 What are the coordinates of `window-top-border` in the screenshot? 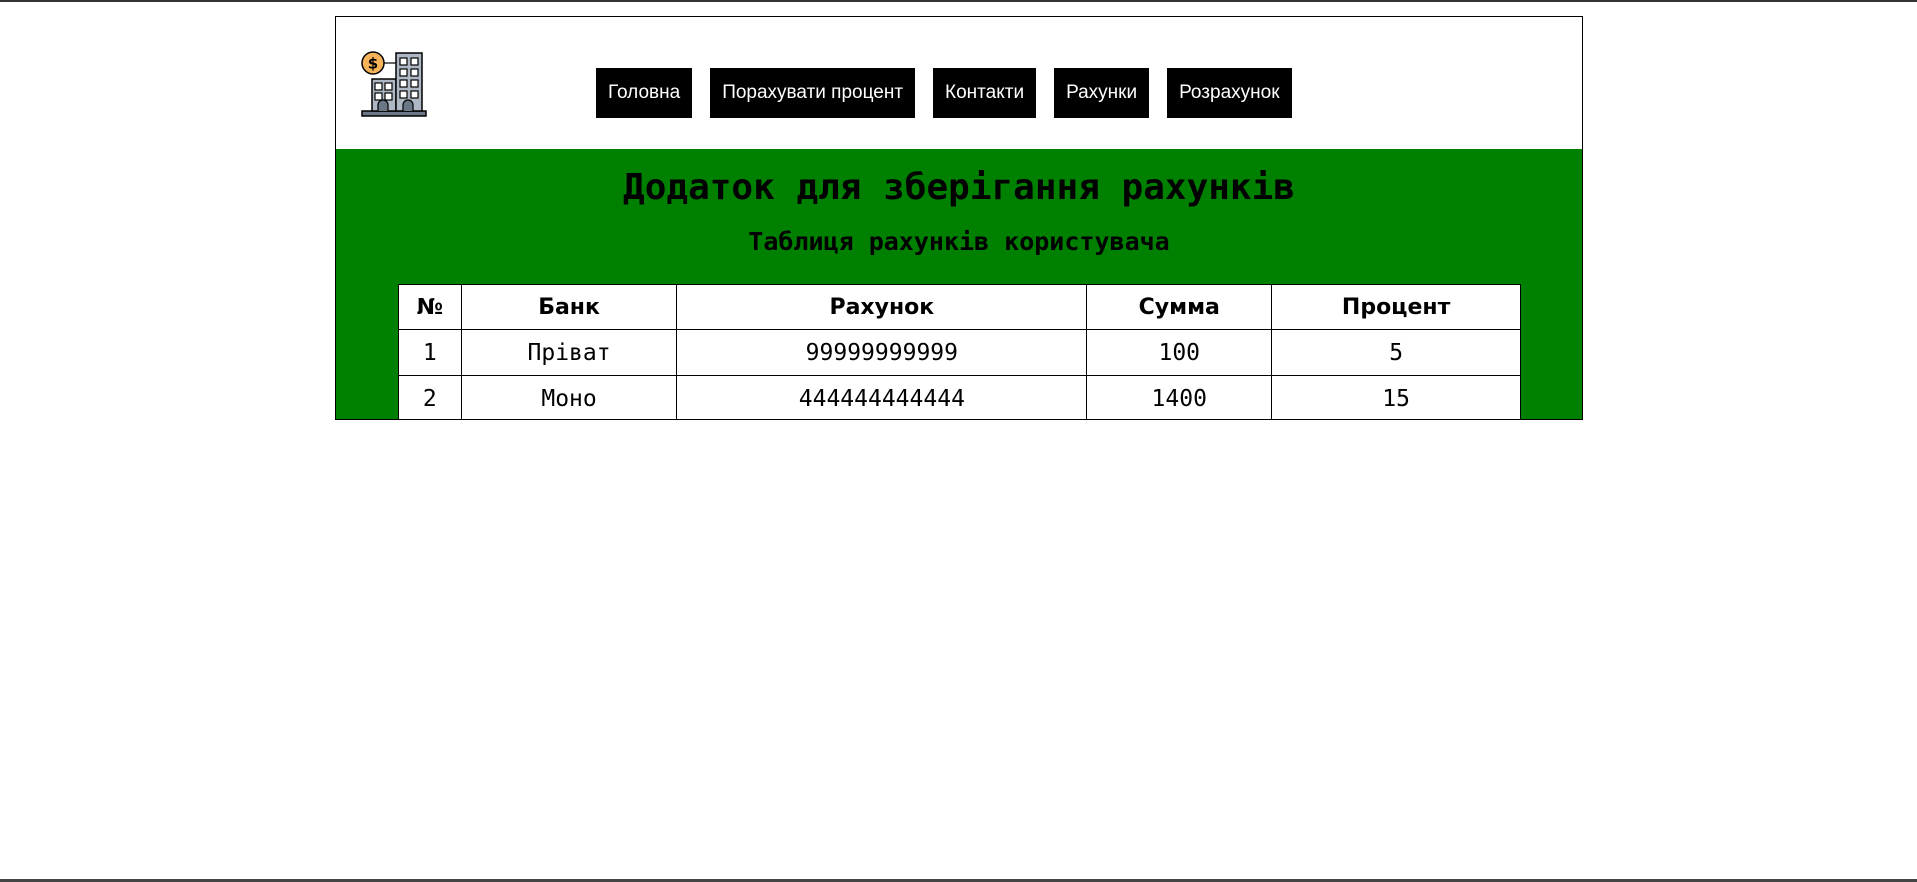 It's located at (958, 1).